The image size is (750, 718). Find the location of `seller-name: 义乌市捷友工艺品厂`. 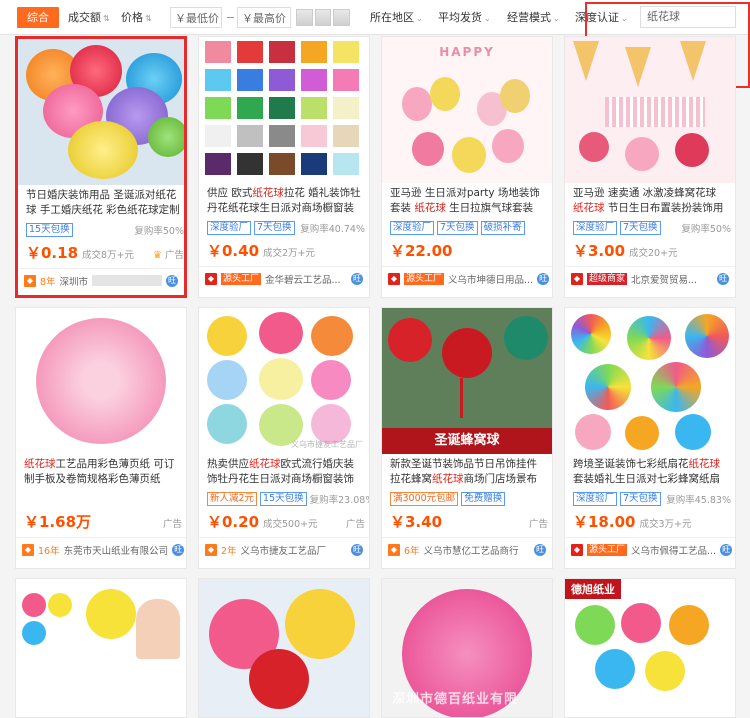

seller-name: 义乌市捷友工艺品厂 is located at coordinates (284, 550).